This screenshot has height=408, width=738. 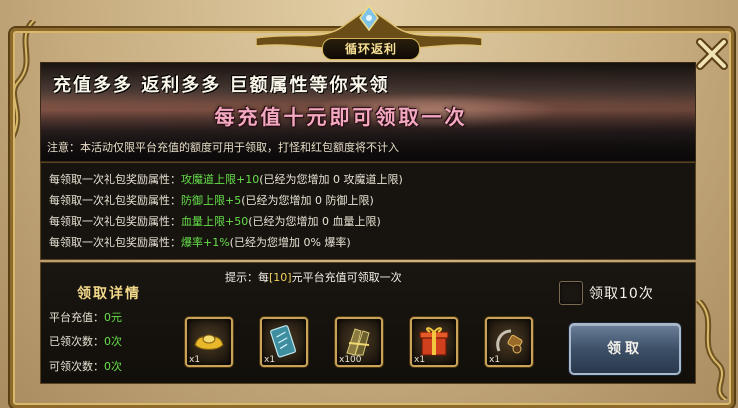 I want to click on scroll-ticket-icon, so click(x=283, y=341).